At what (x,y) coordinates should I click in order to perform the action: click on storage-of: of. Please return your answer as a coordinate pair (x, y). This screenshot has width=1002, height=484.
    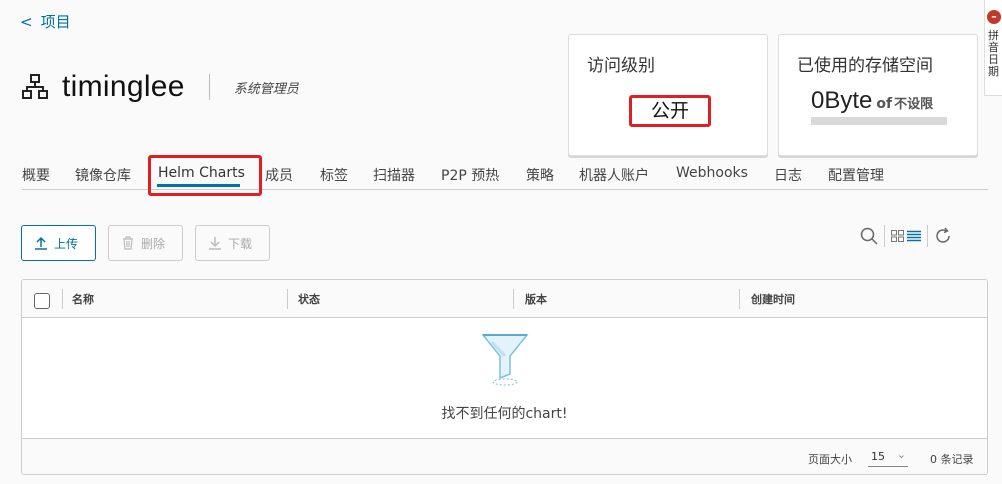
    Looking at the image, I should click on (884, 104).